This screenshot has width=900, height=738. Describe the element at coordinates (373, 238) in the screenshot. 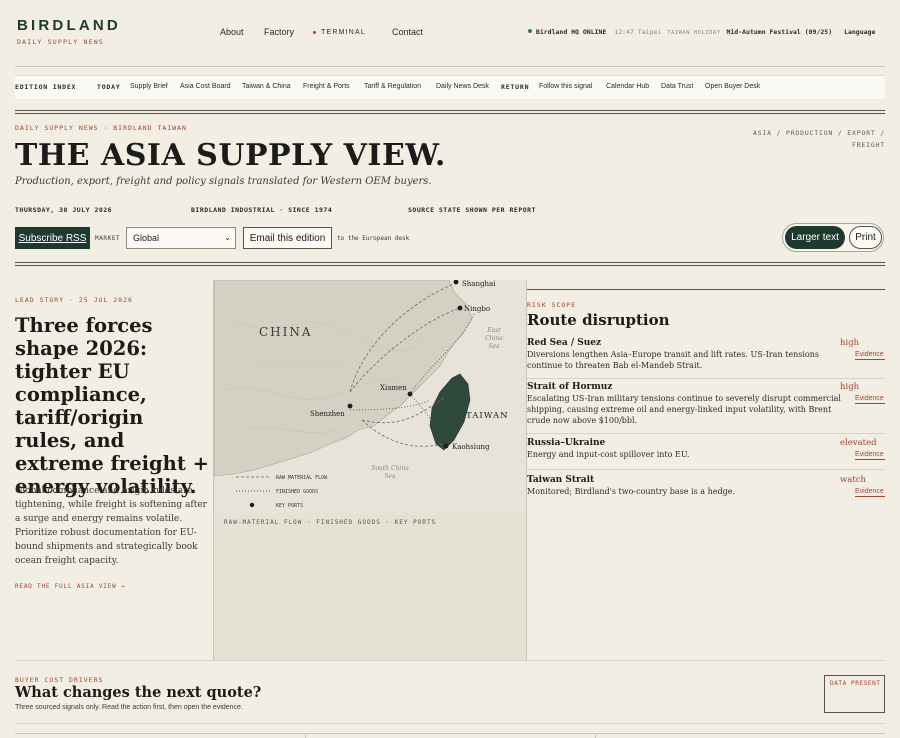

I see `email-note: to the European desk` at that location.